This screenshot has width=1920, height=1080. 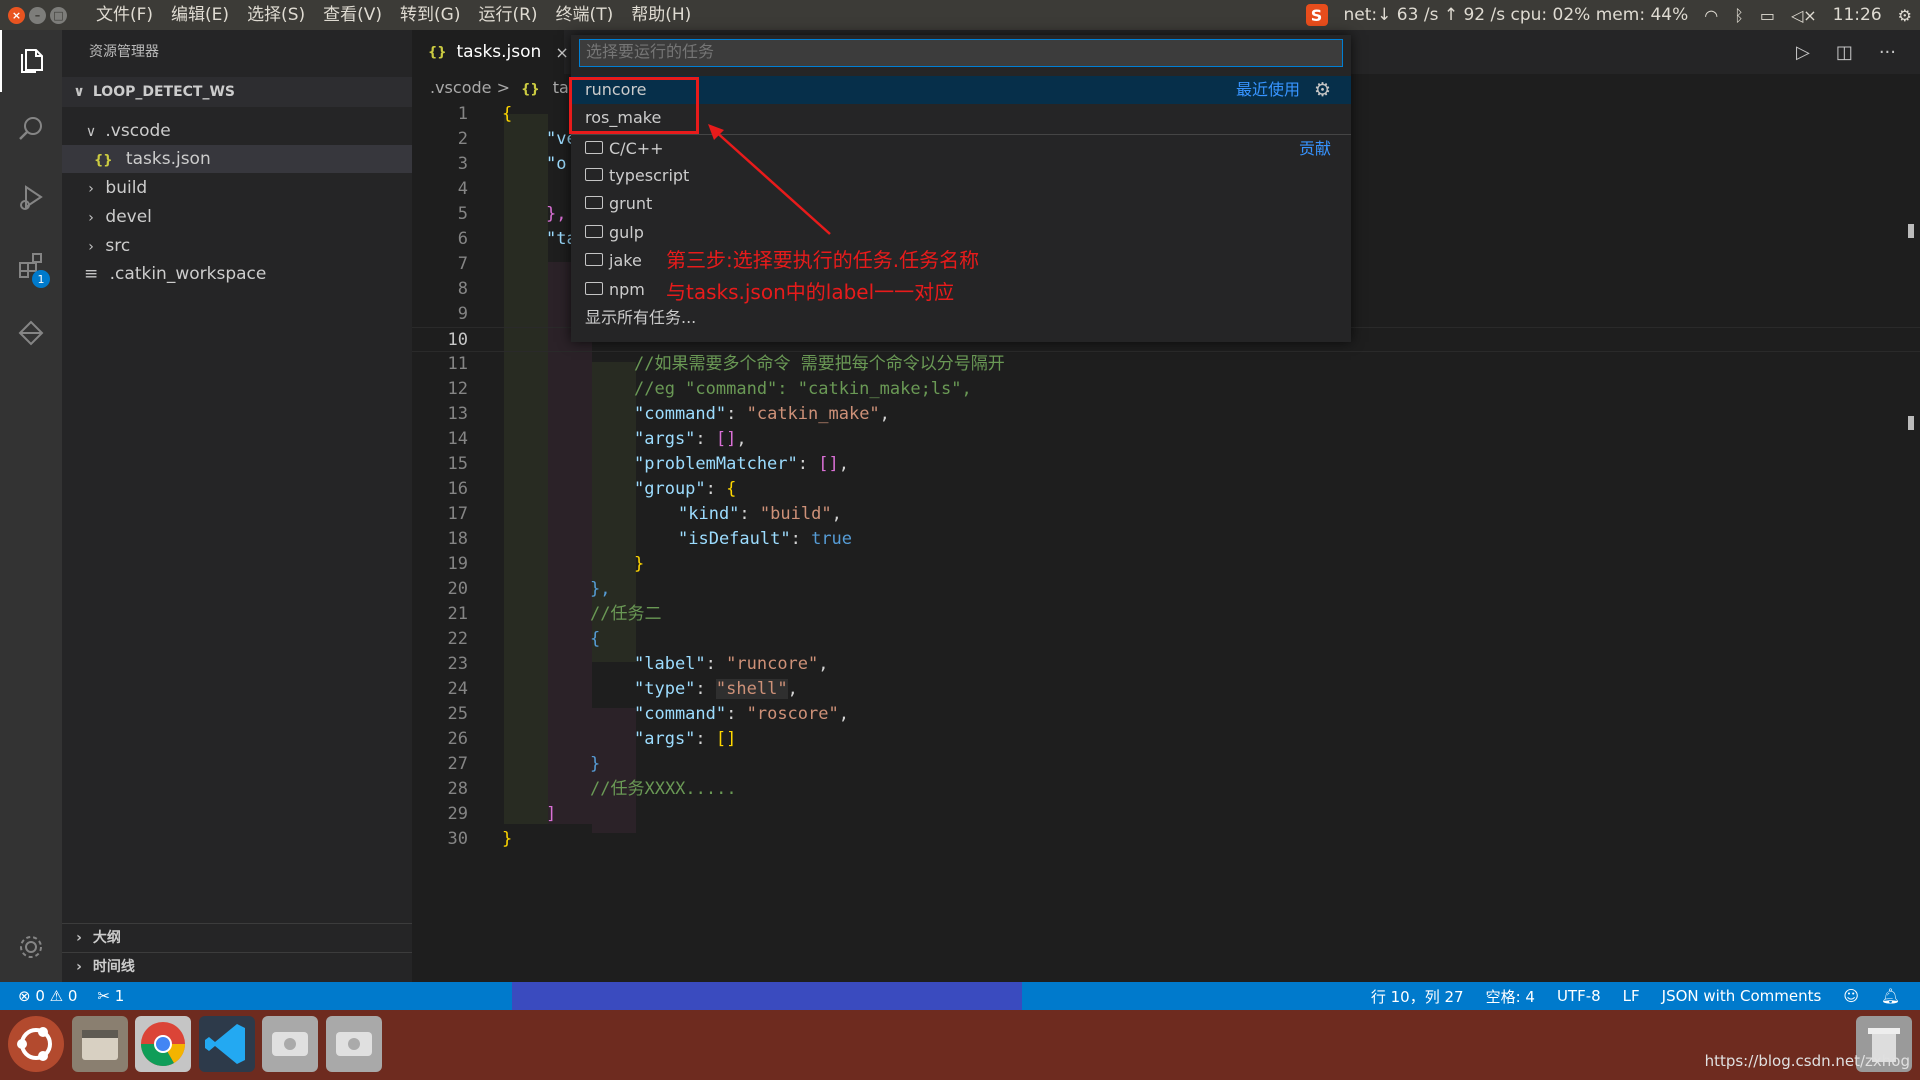 I want to click on indentation: 空格: 4, so click(x=1510, y=996).